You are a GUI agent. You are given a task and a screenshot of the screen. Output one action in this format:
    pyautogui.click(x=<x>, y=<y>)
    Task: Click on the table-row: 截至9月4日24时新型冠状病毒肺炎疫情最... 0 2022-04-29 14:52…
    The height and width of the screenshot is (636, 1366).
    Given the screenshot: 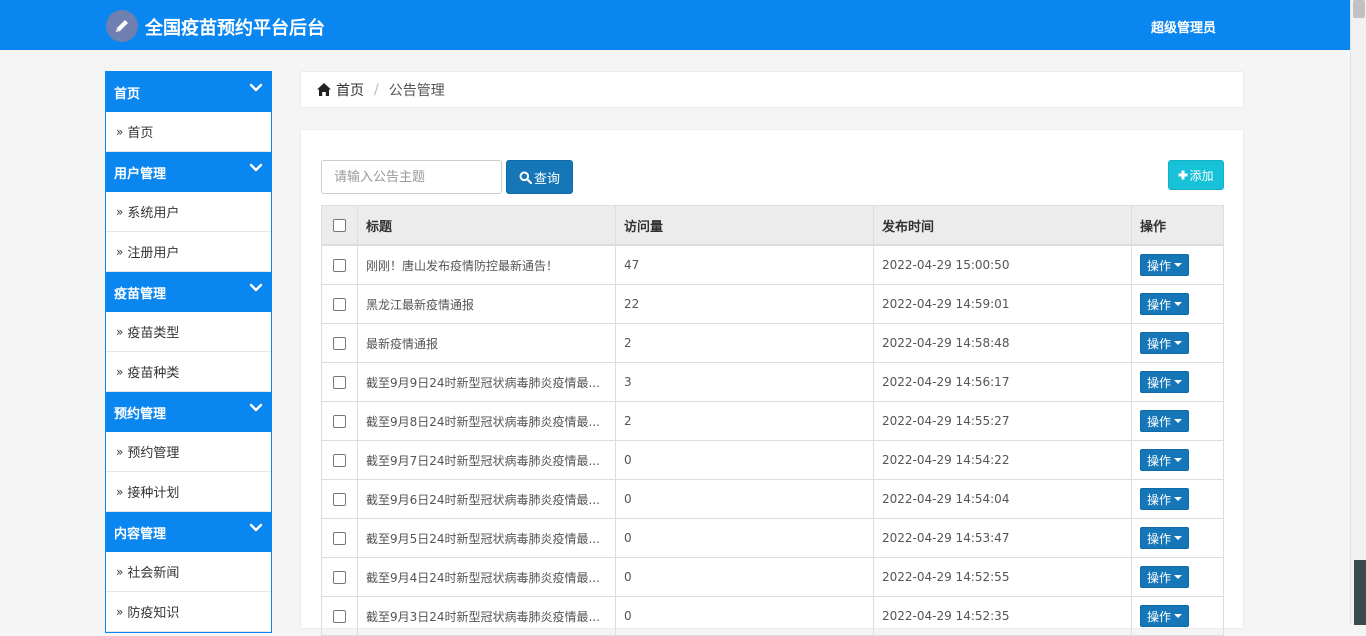 What is the action you would take?
    pyautogui.click(x=772, y=577)
    